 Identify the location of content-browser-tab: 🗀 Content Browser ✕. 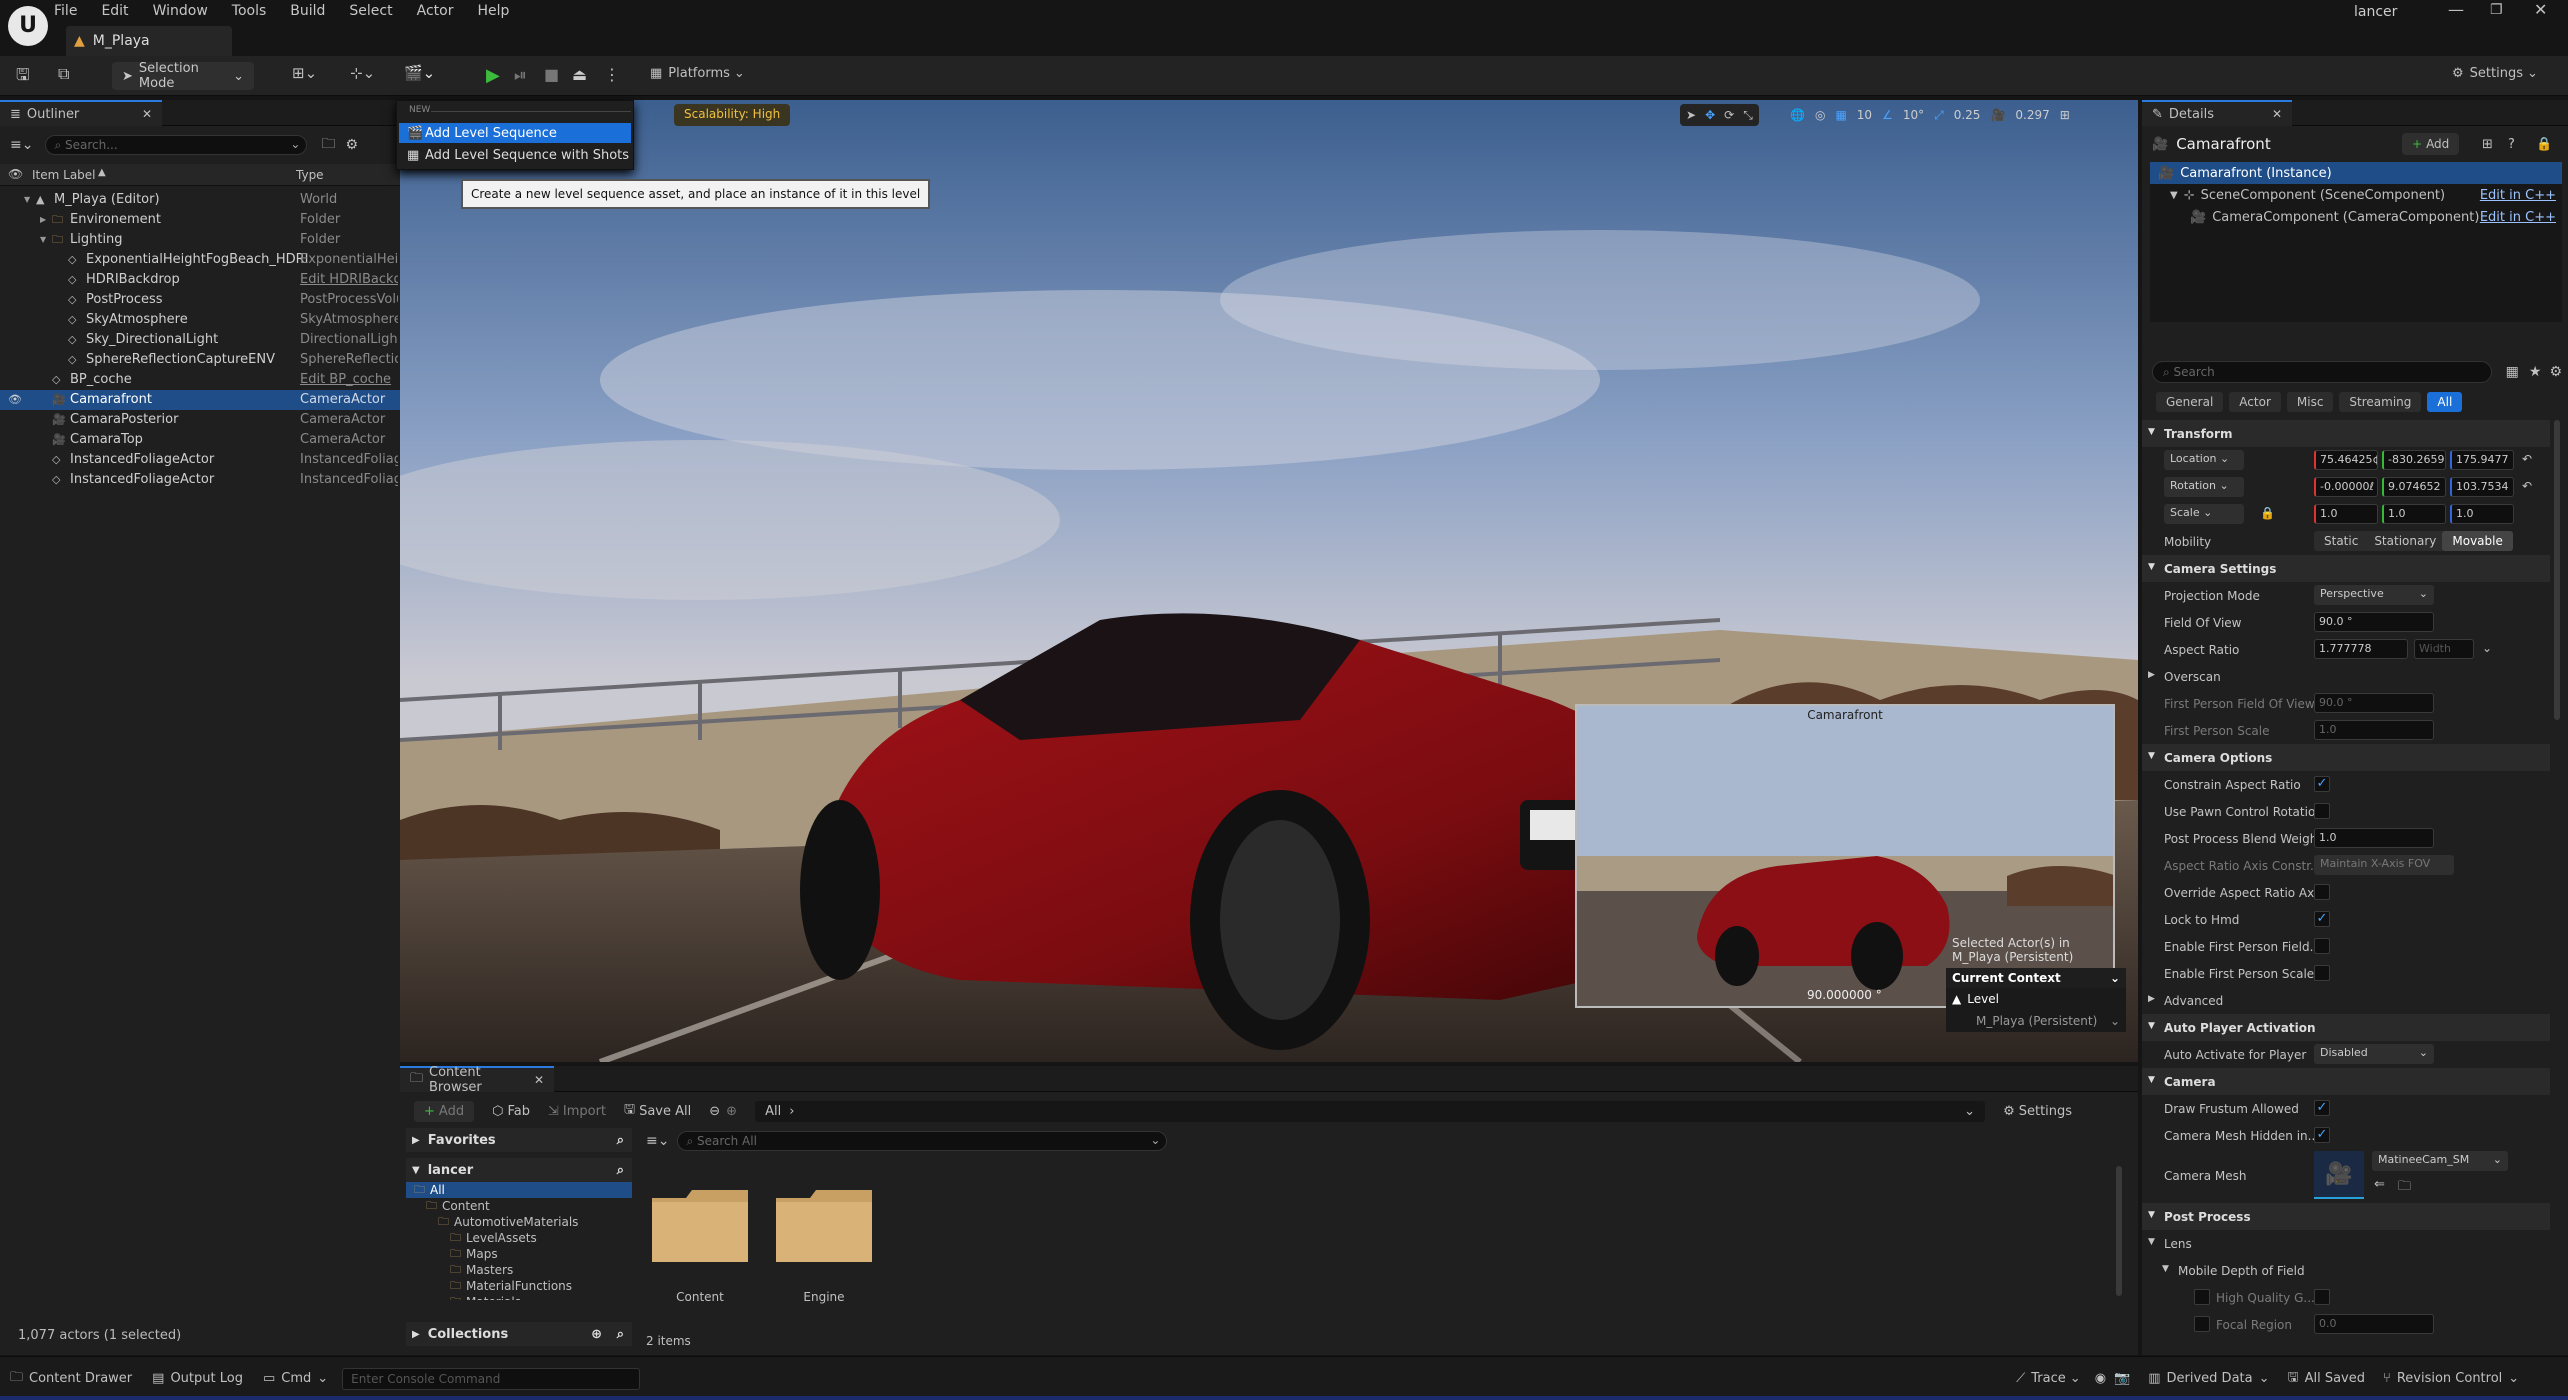
(477, 1080).